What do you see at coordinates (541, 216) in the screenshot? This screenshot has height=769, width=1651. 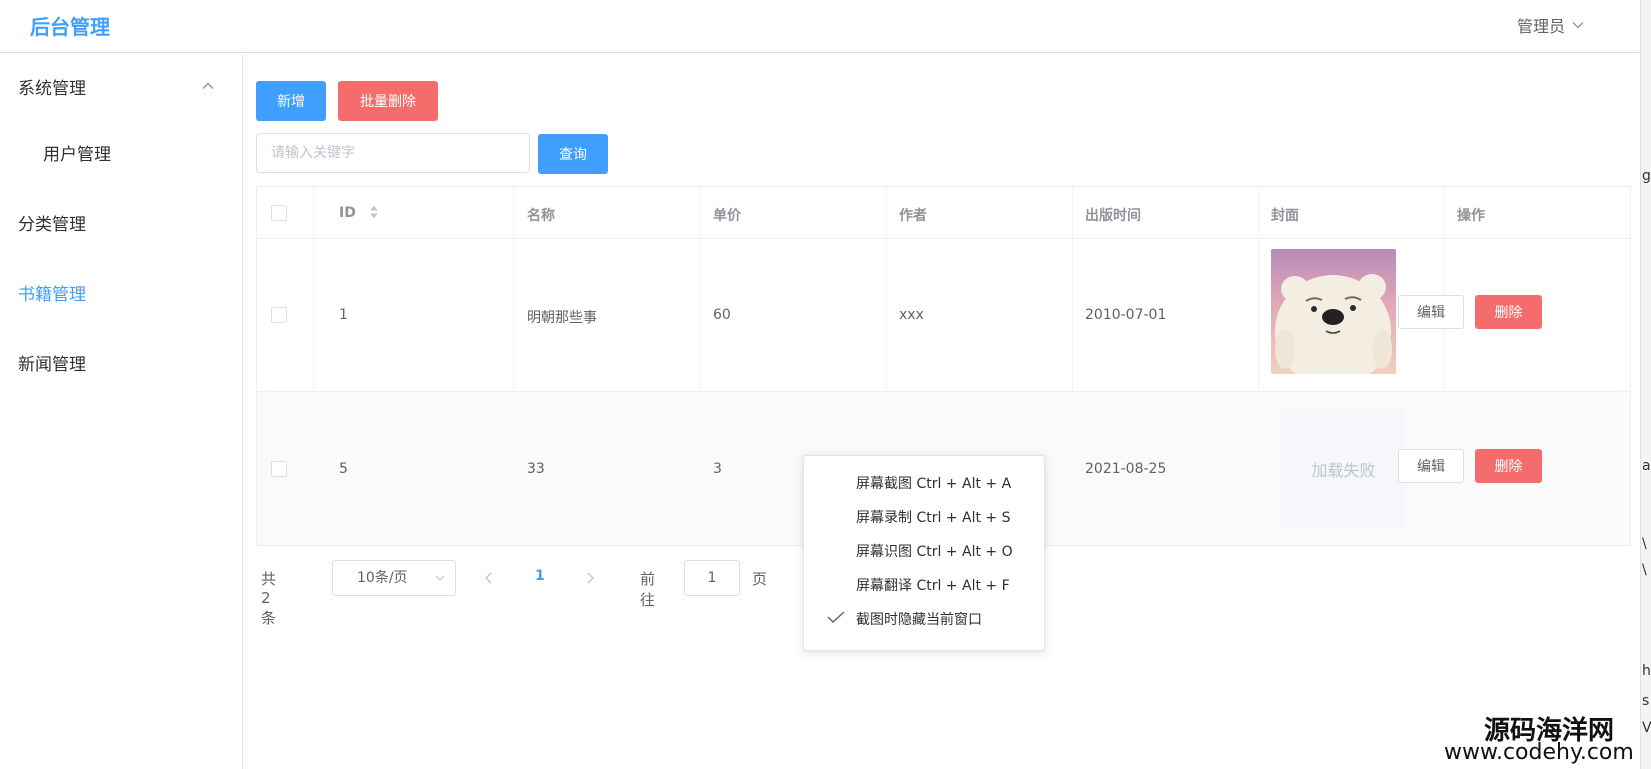 I see `column-header-name: 名称` at bounding box center [541, 216].